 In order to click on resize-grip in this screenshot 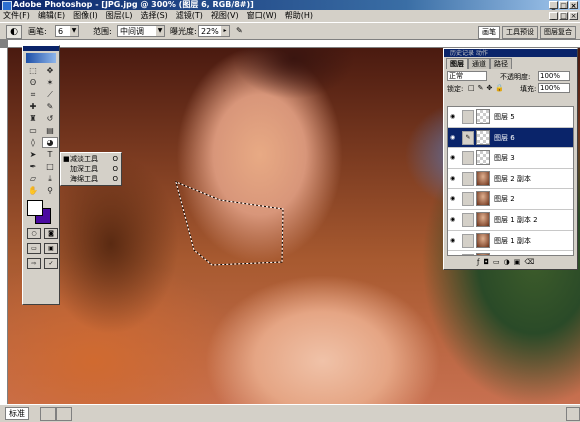, I will do `click(573, 414)`.